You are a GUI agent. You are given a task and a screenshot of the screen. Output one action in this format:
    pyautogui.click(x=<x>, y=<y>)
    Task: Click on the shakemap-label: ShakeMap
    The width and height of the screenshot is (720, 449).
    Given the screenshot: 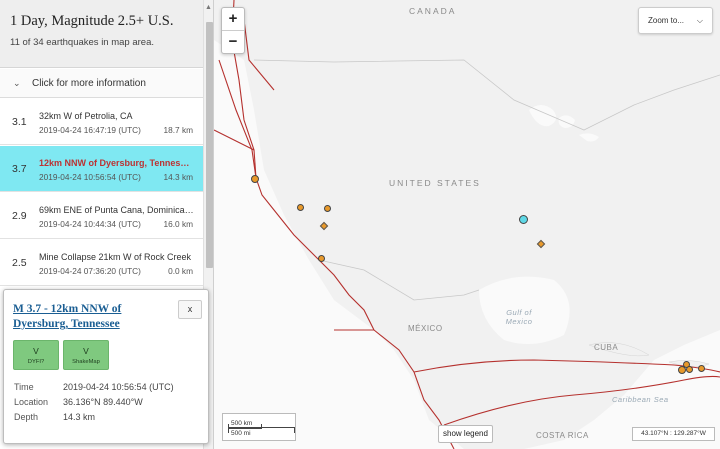 What is the action you would take?
    pyautogui.click(x=86, y=362)
    